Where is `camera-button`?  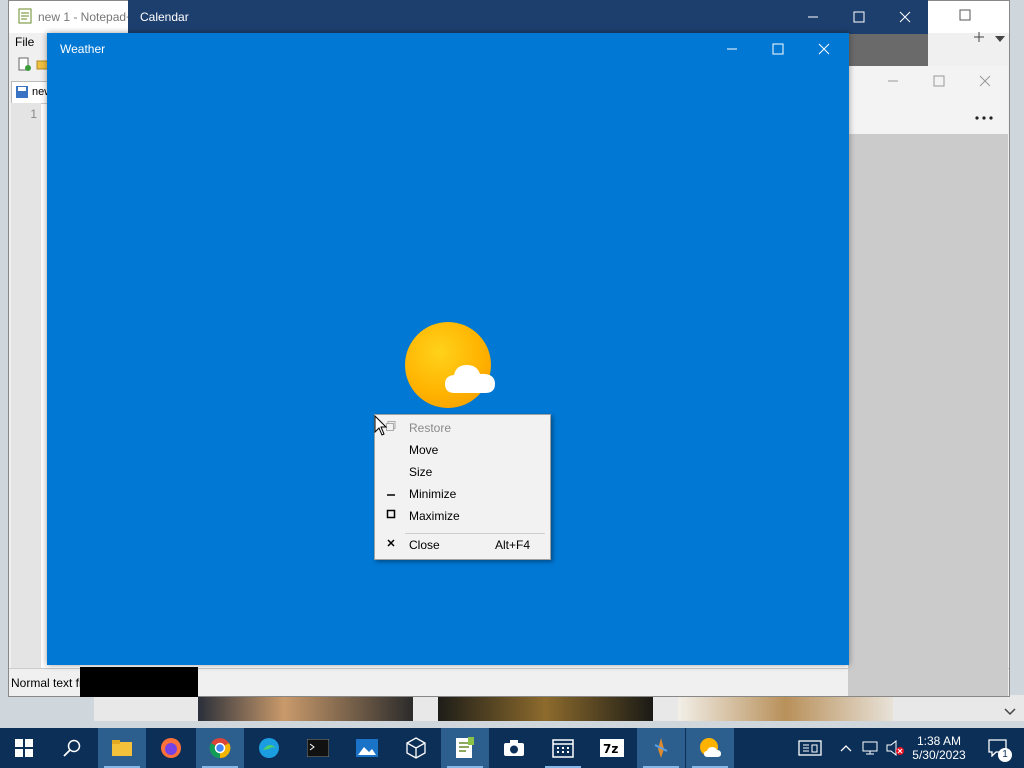
camera-button is located at coordinates (514, 748).